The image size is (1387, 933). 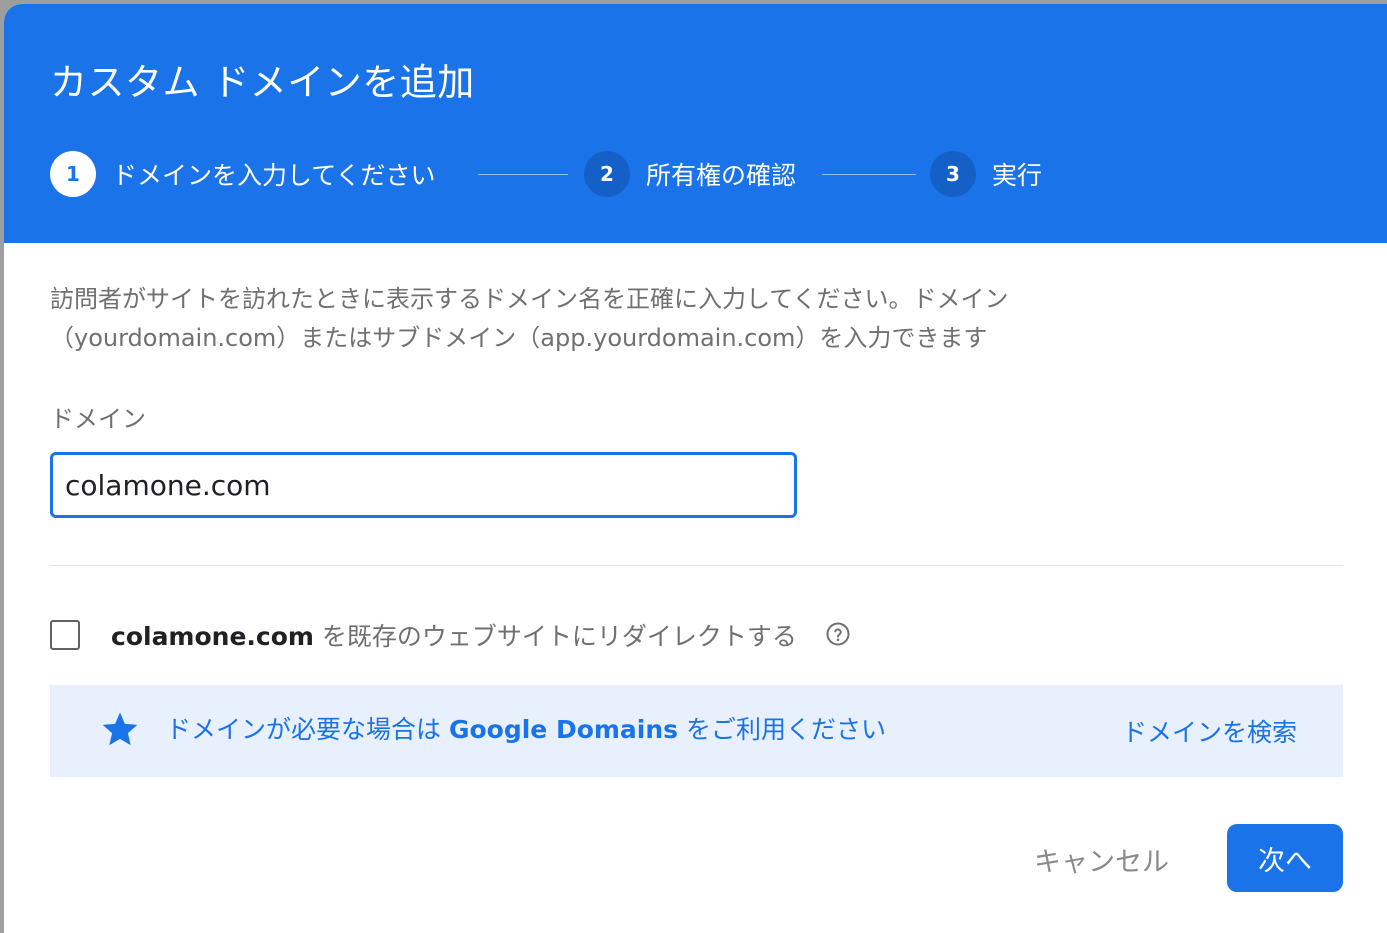 I want to click on star-icon, so click(x=120, y=729).